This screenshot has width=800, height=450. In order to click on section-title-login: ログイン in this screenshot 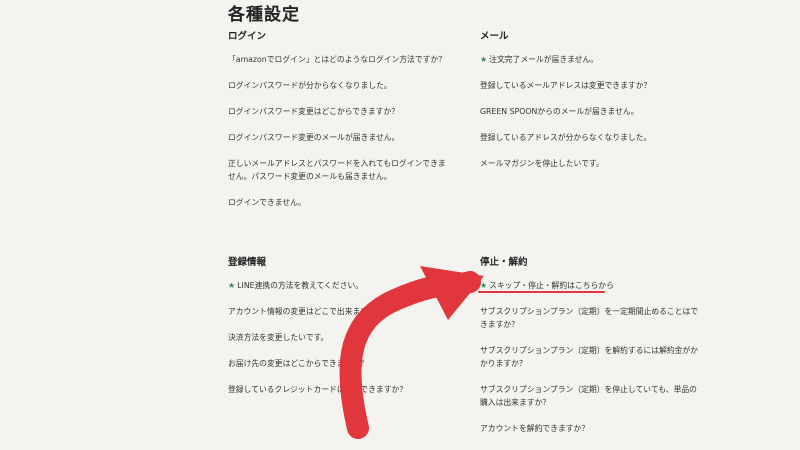, I will do `click(247, 36)`.